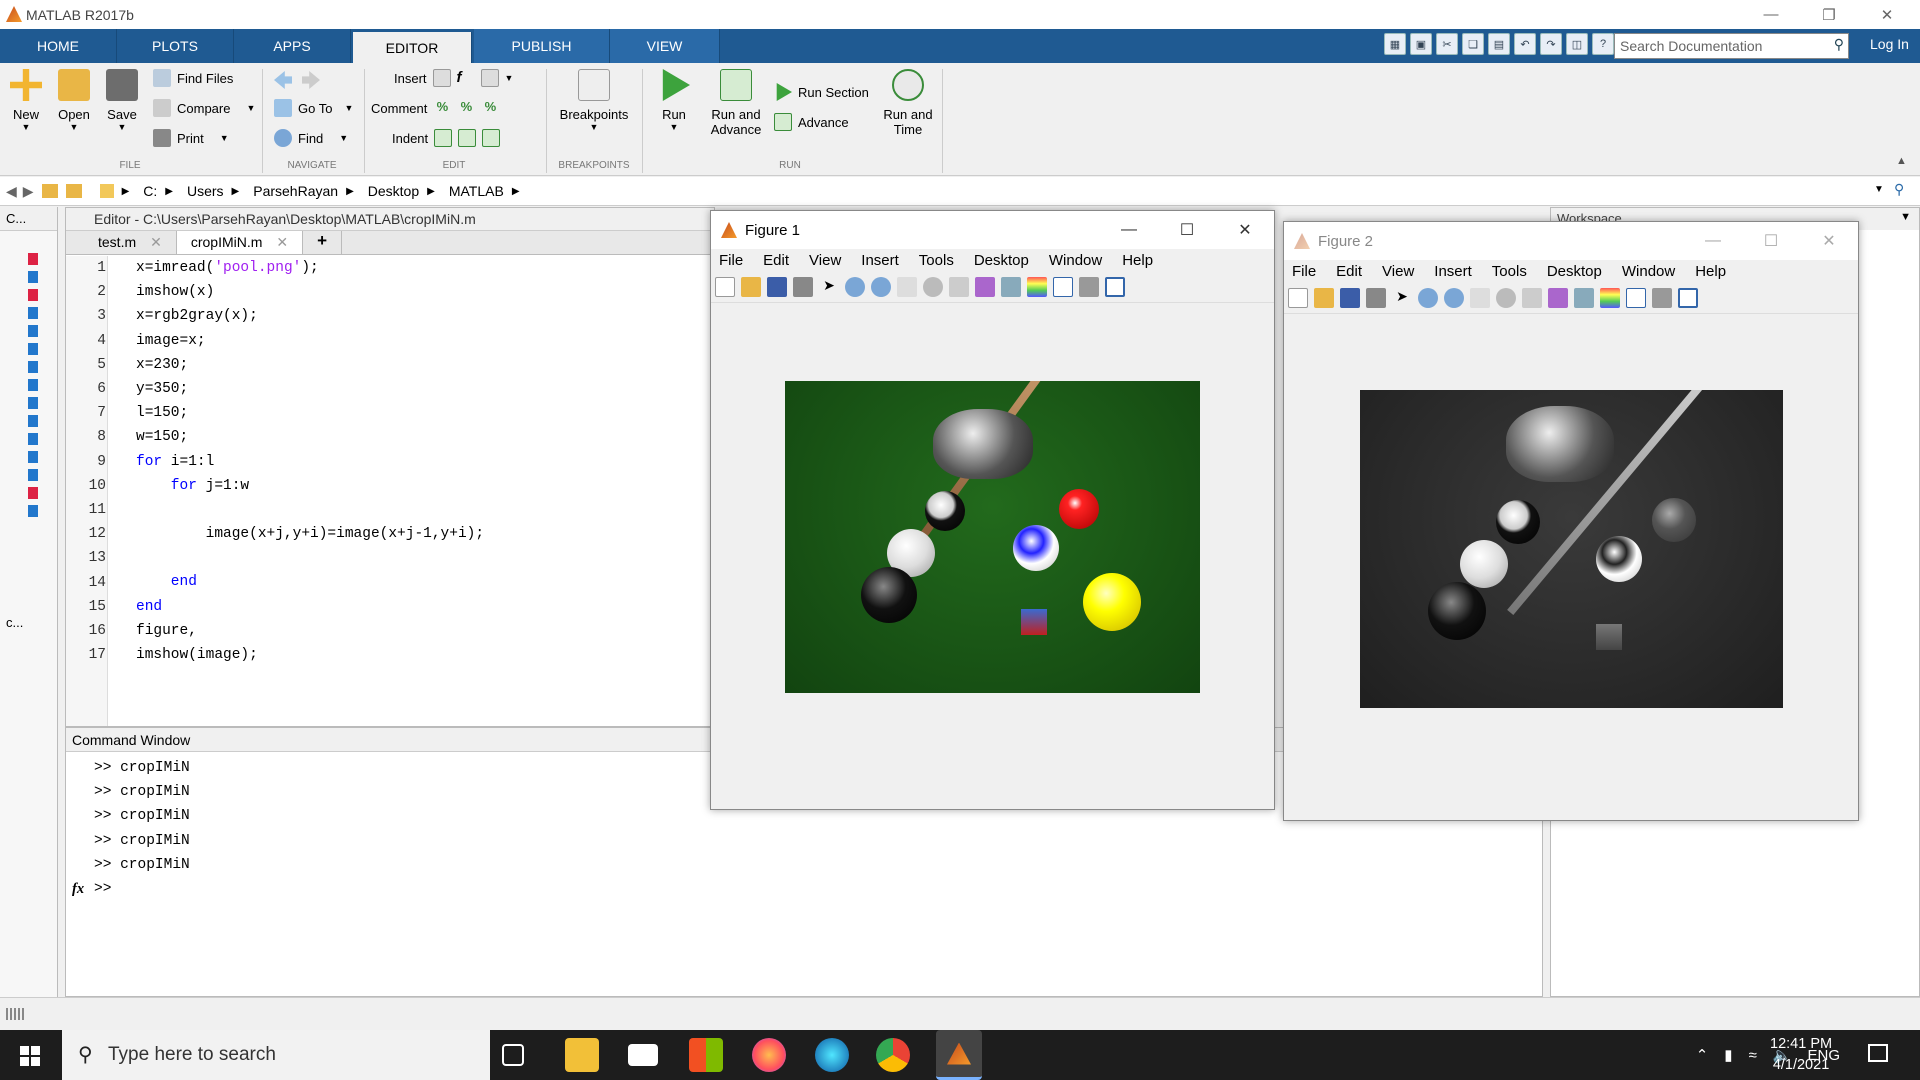 This screenshot has width=1920, height=1080. I want to click on search-documentation-input: Search Documentation ⚲, so click(1731, 46).